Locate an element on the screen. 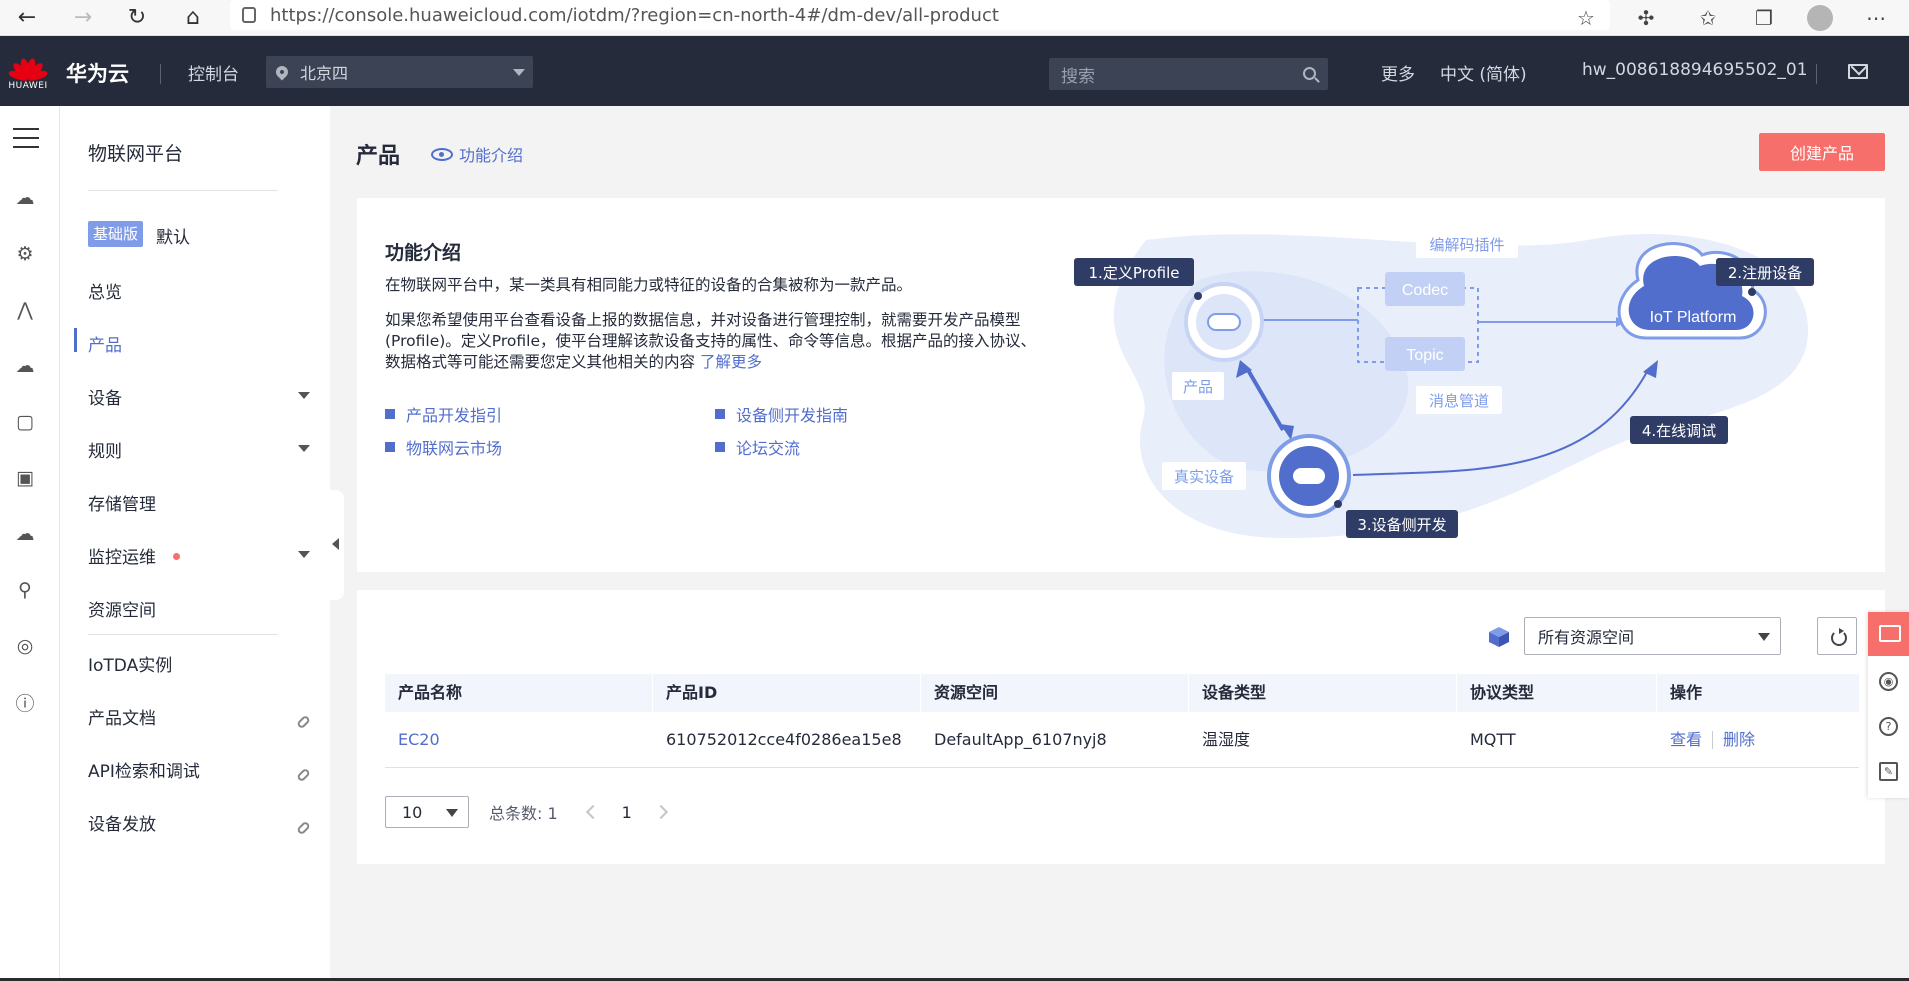  nav-device-provisioning: 设备发放 is located at coordinates (122, 822).